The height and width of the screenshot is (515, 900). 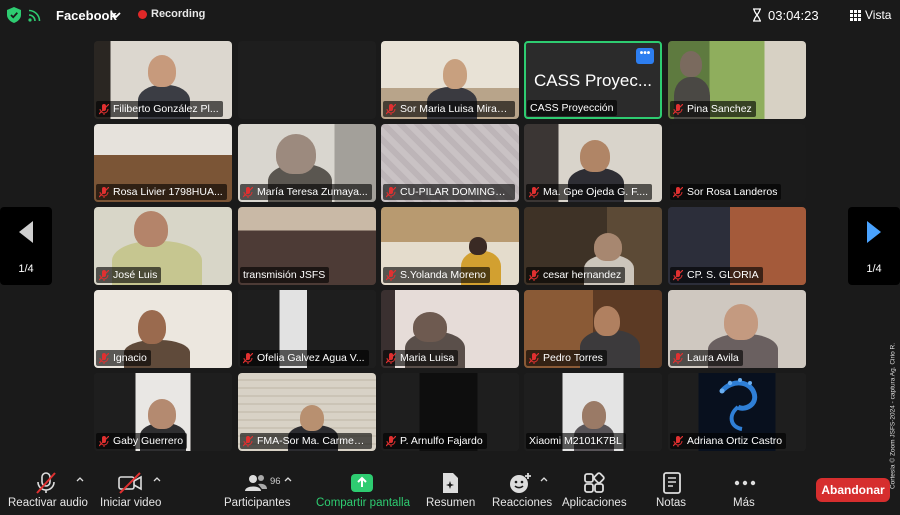 I want to click on participant-tile: Pedro Torres, so click(x=593, y=329).